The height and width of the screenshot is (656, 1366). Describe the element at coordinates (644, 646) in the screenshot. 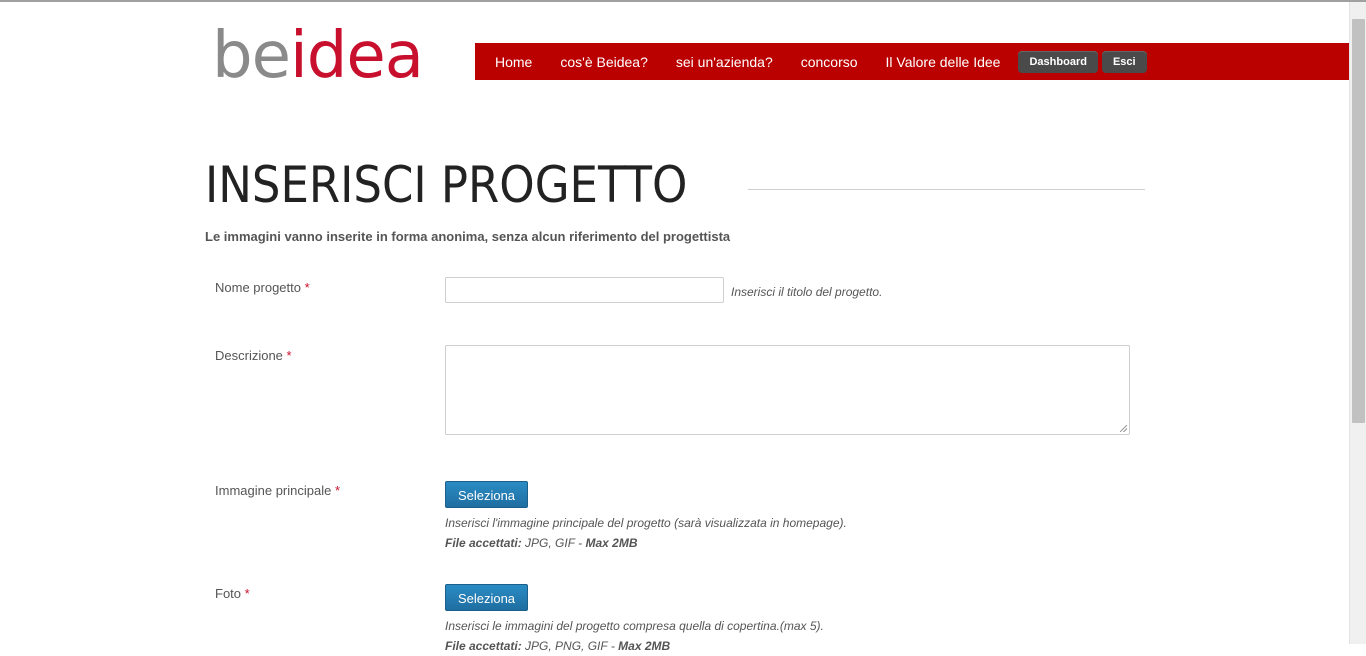

I see `photo-max: Max 2MB` at that location.